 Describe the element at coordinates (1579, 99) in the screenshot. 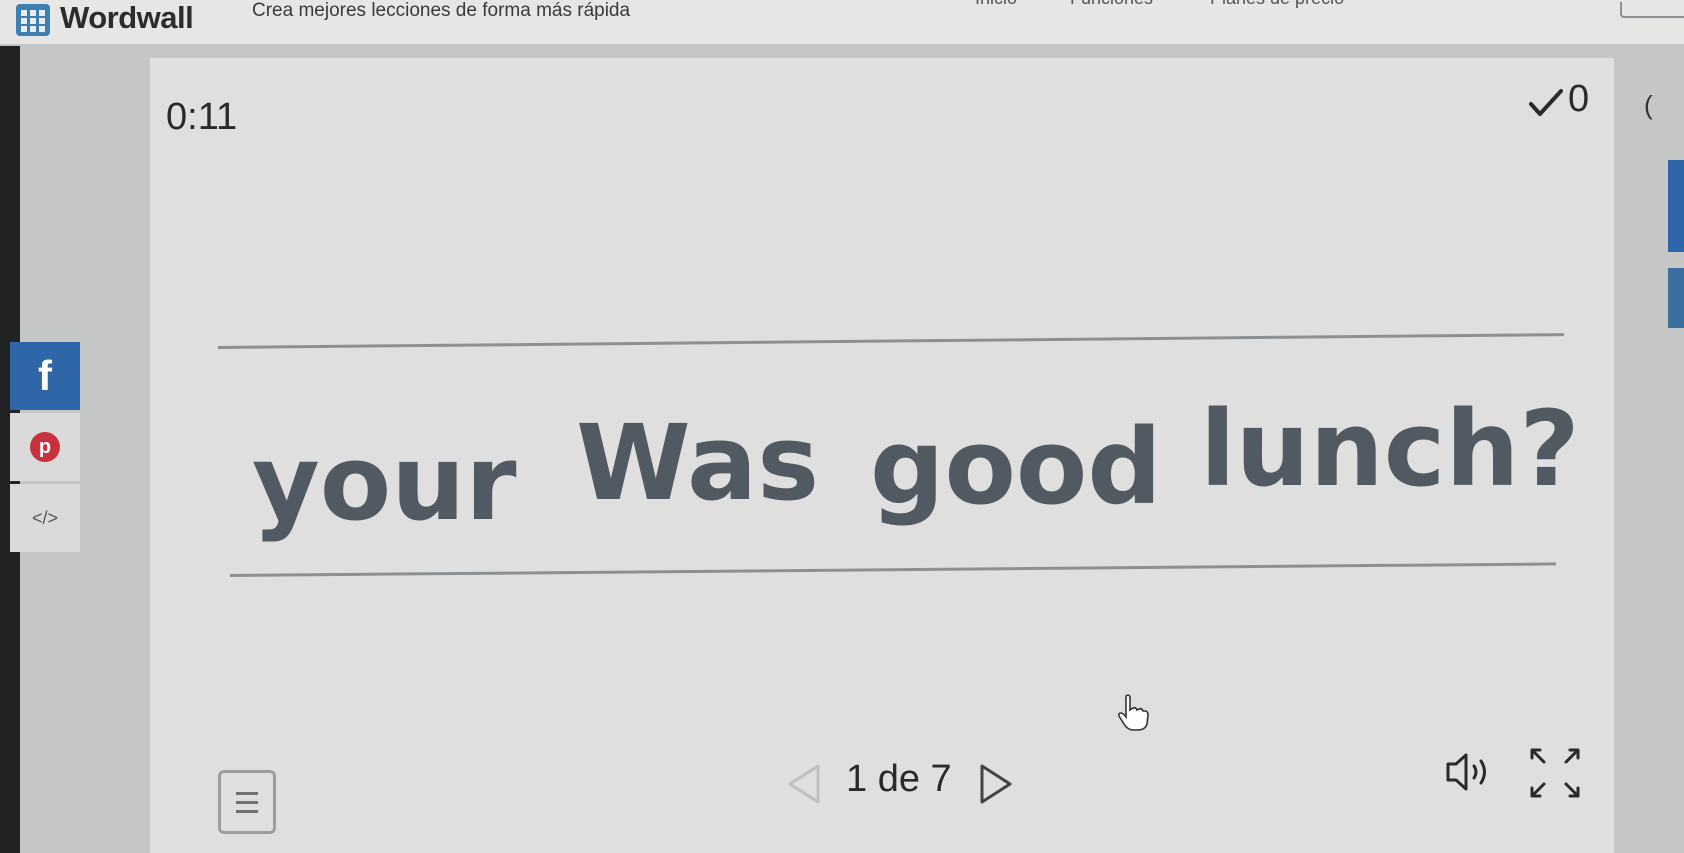

I see `score-count: 0` at that location.